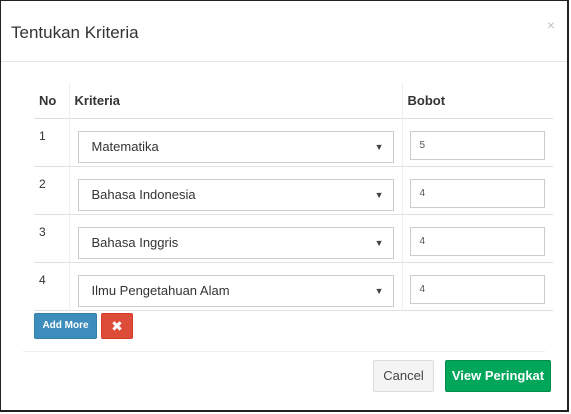 Image resolution: width=571 pixels, height=414 pixels. Describe the element at coordinates (426, 100) in the screenshot. I see `column-header-bobot: Bobot` at that location.